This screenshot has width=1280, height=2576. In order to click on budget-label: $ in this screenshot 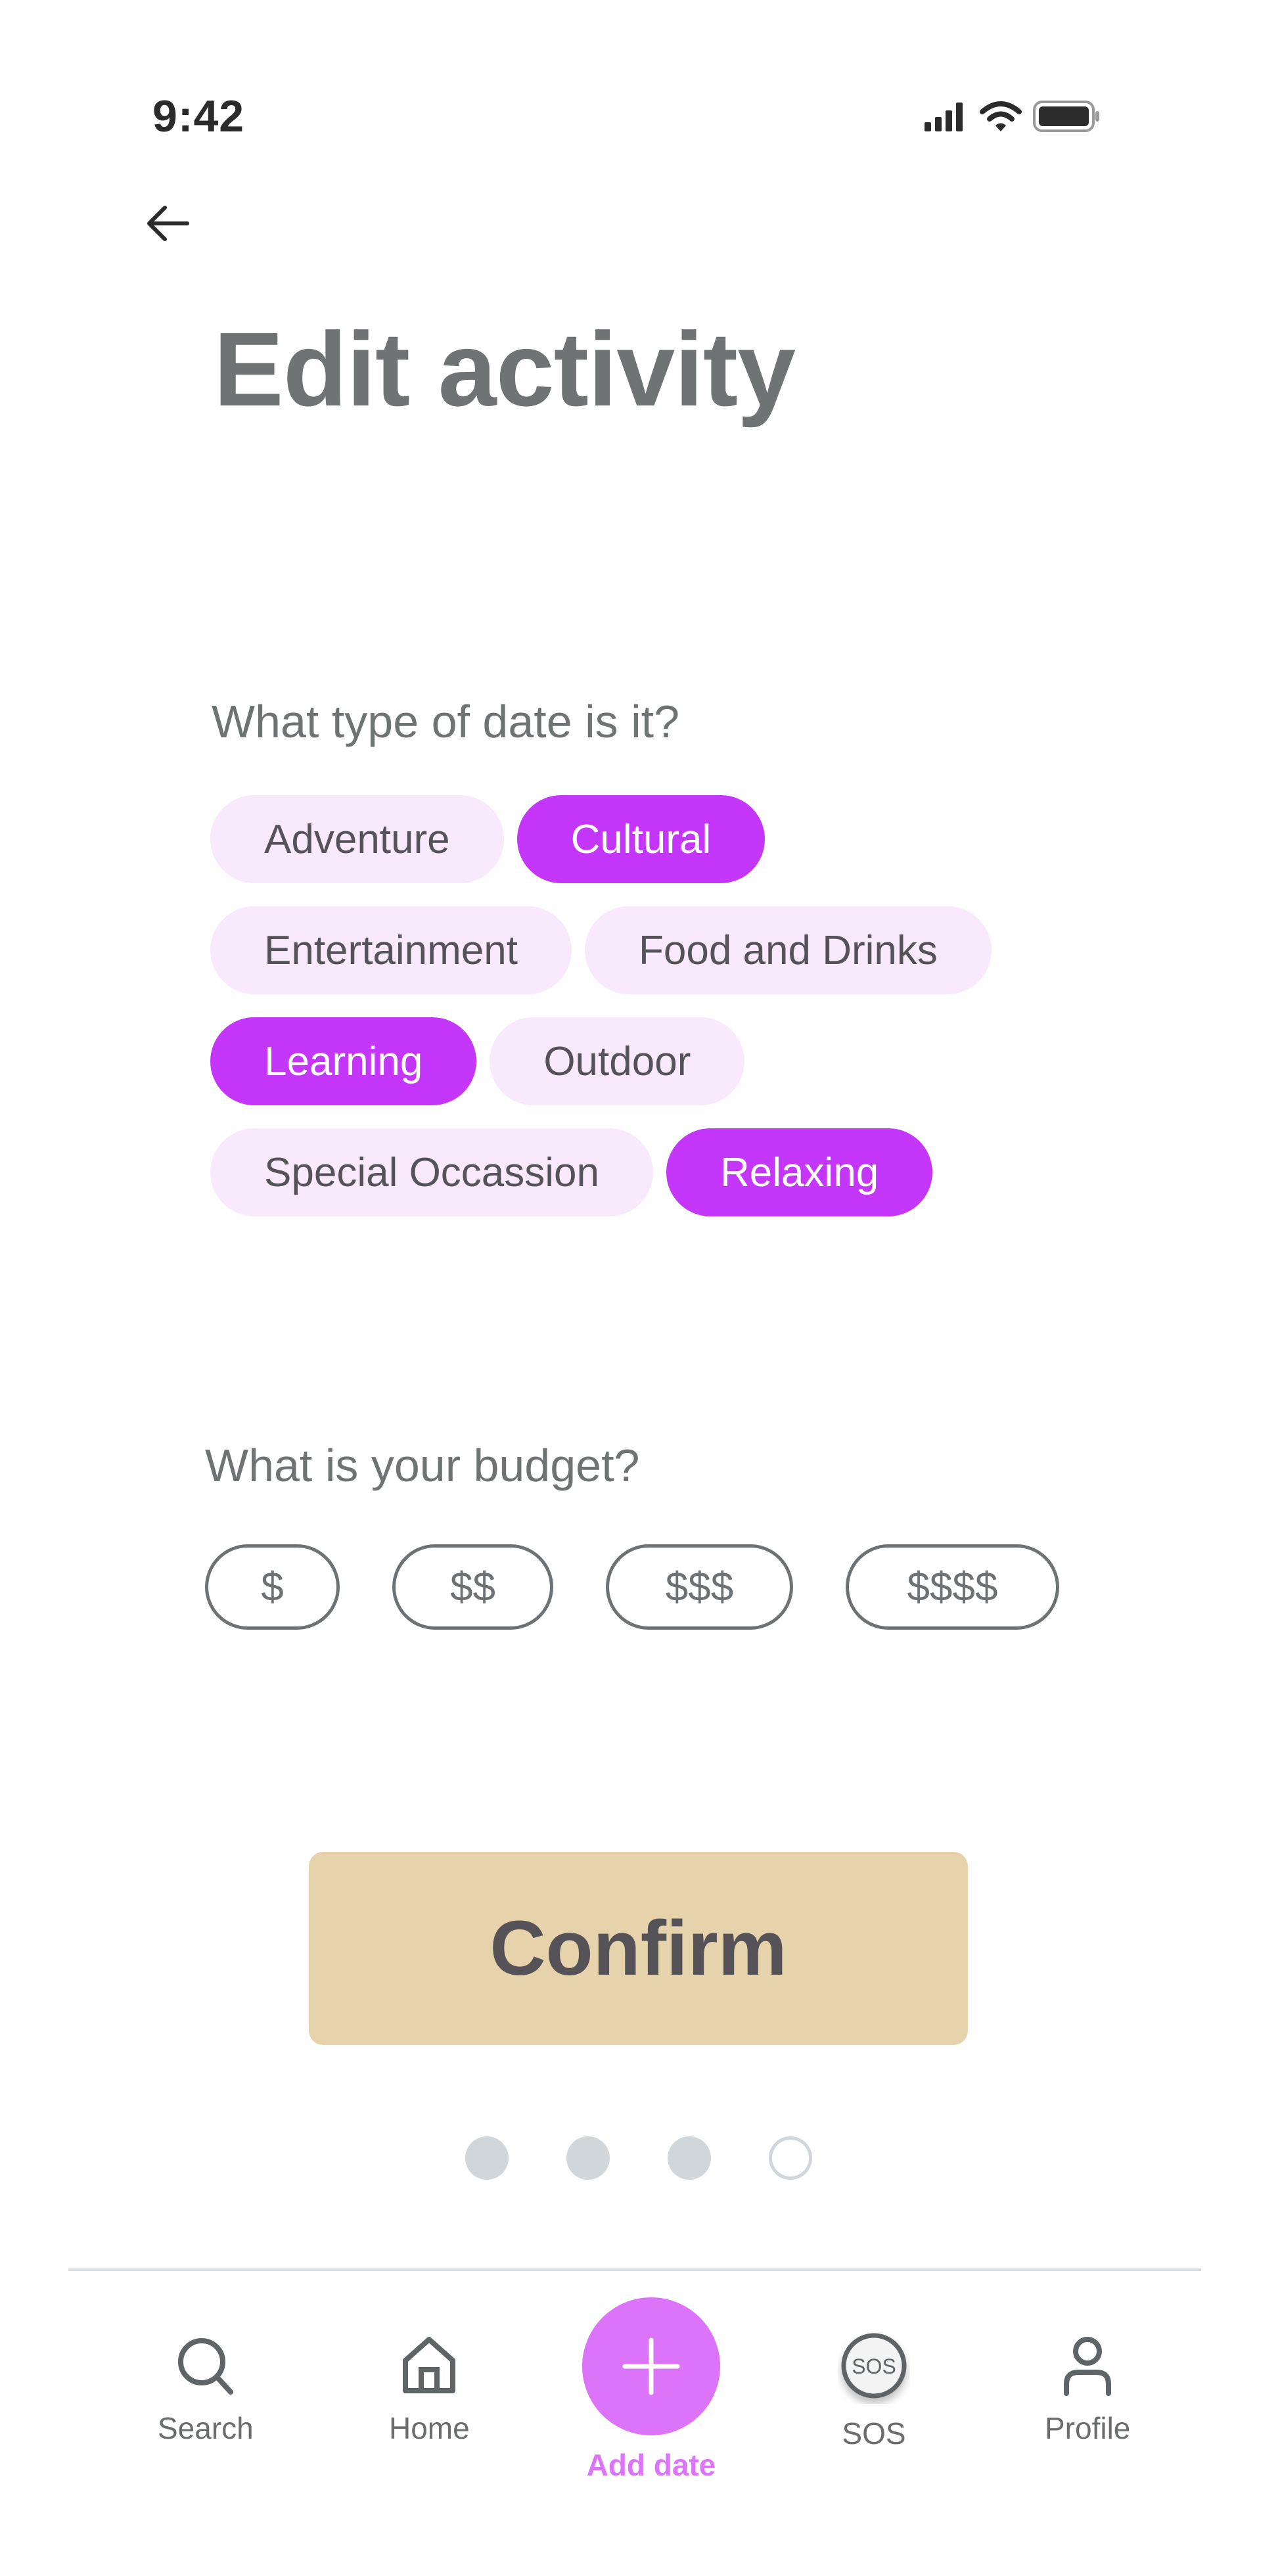, I will do `click(272, 1587)`.